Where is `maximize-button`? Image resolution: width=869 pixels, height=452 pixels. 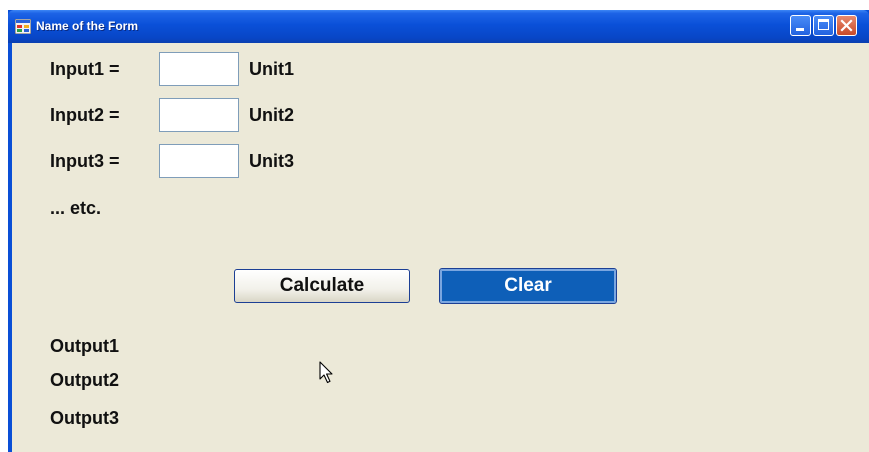
maximize-button is located at coordinates (823, 25).